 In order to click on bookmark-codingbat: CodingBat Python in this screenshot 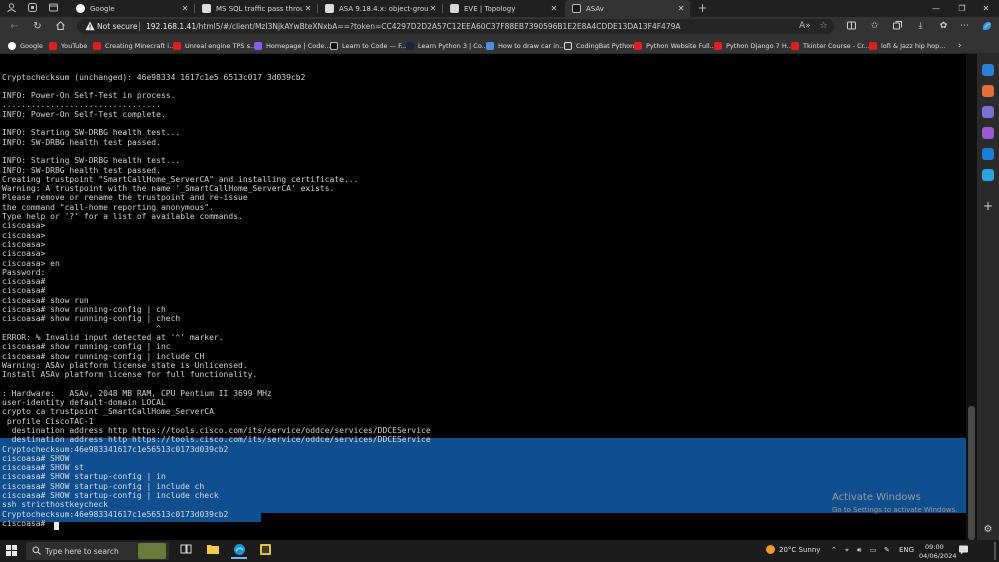, I will do `click(599, 45)`.